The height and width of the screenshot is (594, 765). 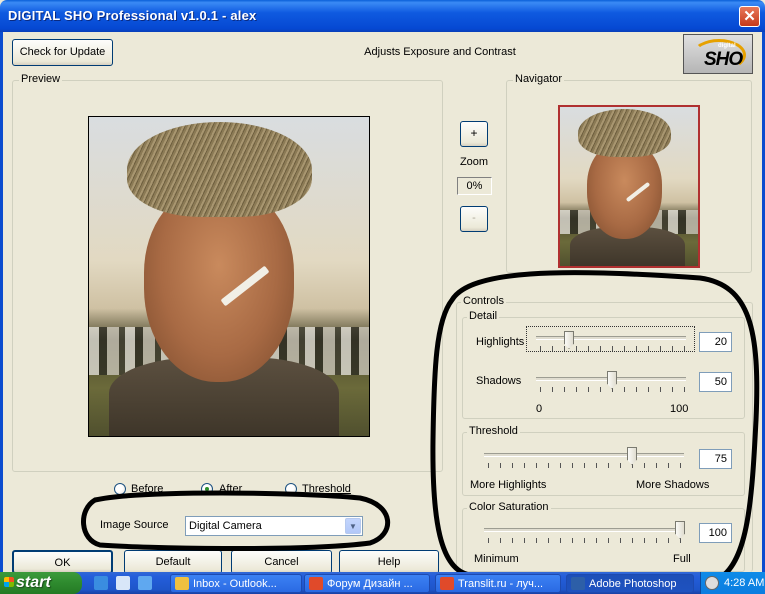 I want to click on nav-man-cap, so click(x=624, y=133).